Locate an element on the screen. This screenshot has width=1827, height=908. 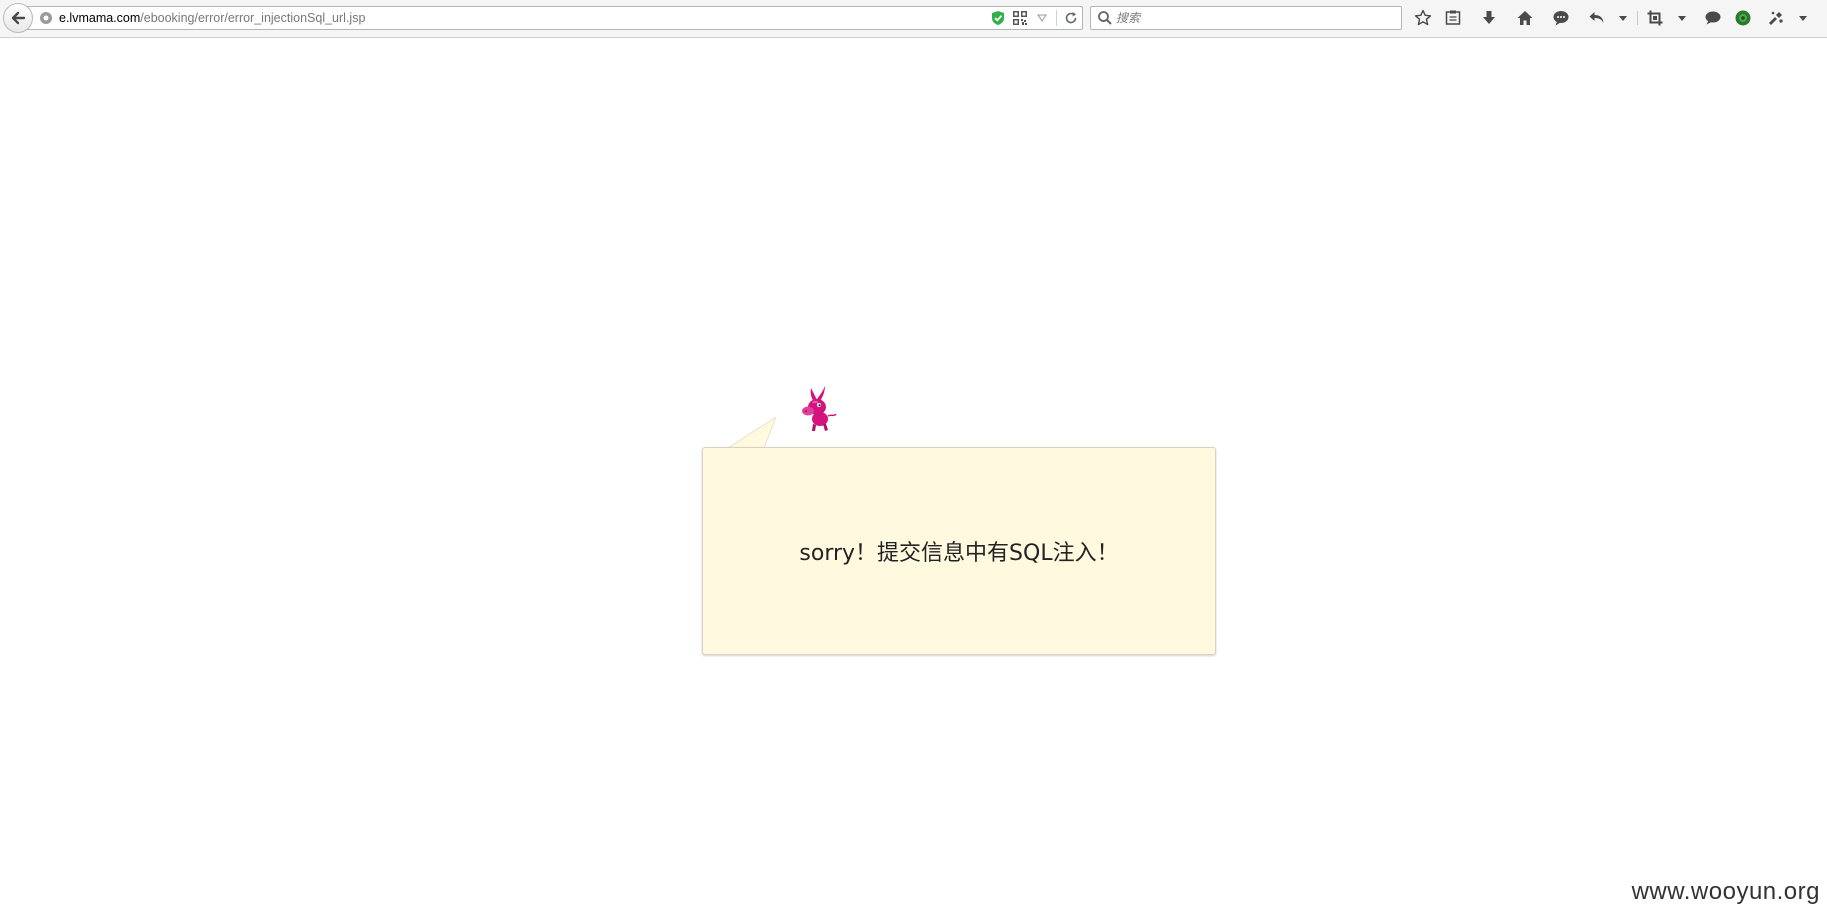
home-icon is located at coordinates (1525, 18).